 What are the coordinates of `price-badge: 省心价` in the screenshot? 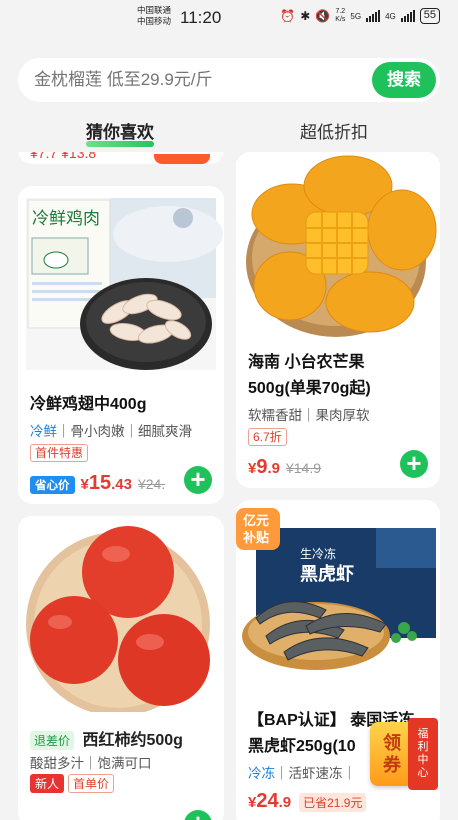 It's located at (52, 485).